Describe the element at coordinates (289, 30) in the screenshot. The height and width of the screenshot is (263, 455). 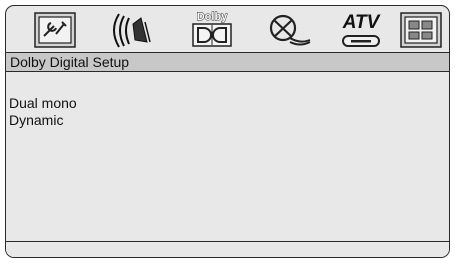
I see `video-off-icon` at that location.